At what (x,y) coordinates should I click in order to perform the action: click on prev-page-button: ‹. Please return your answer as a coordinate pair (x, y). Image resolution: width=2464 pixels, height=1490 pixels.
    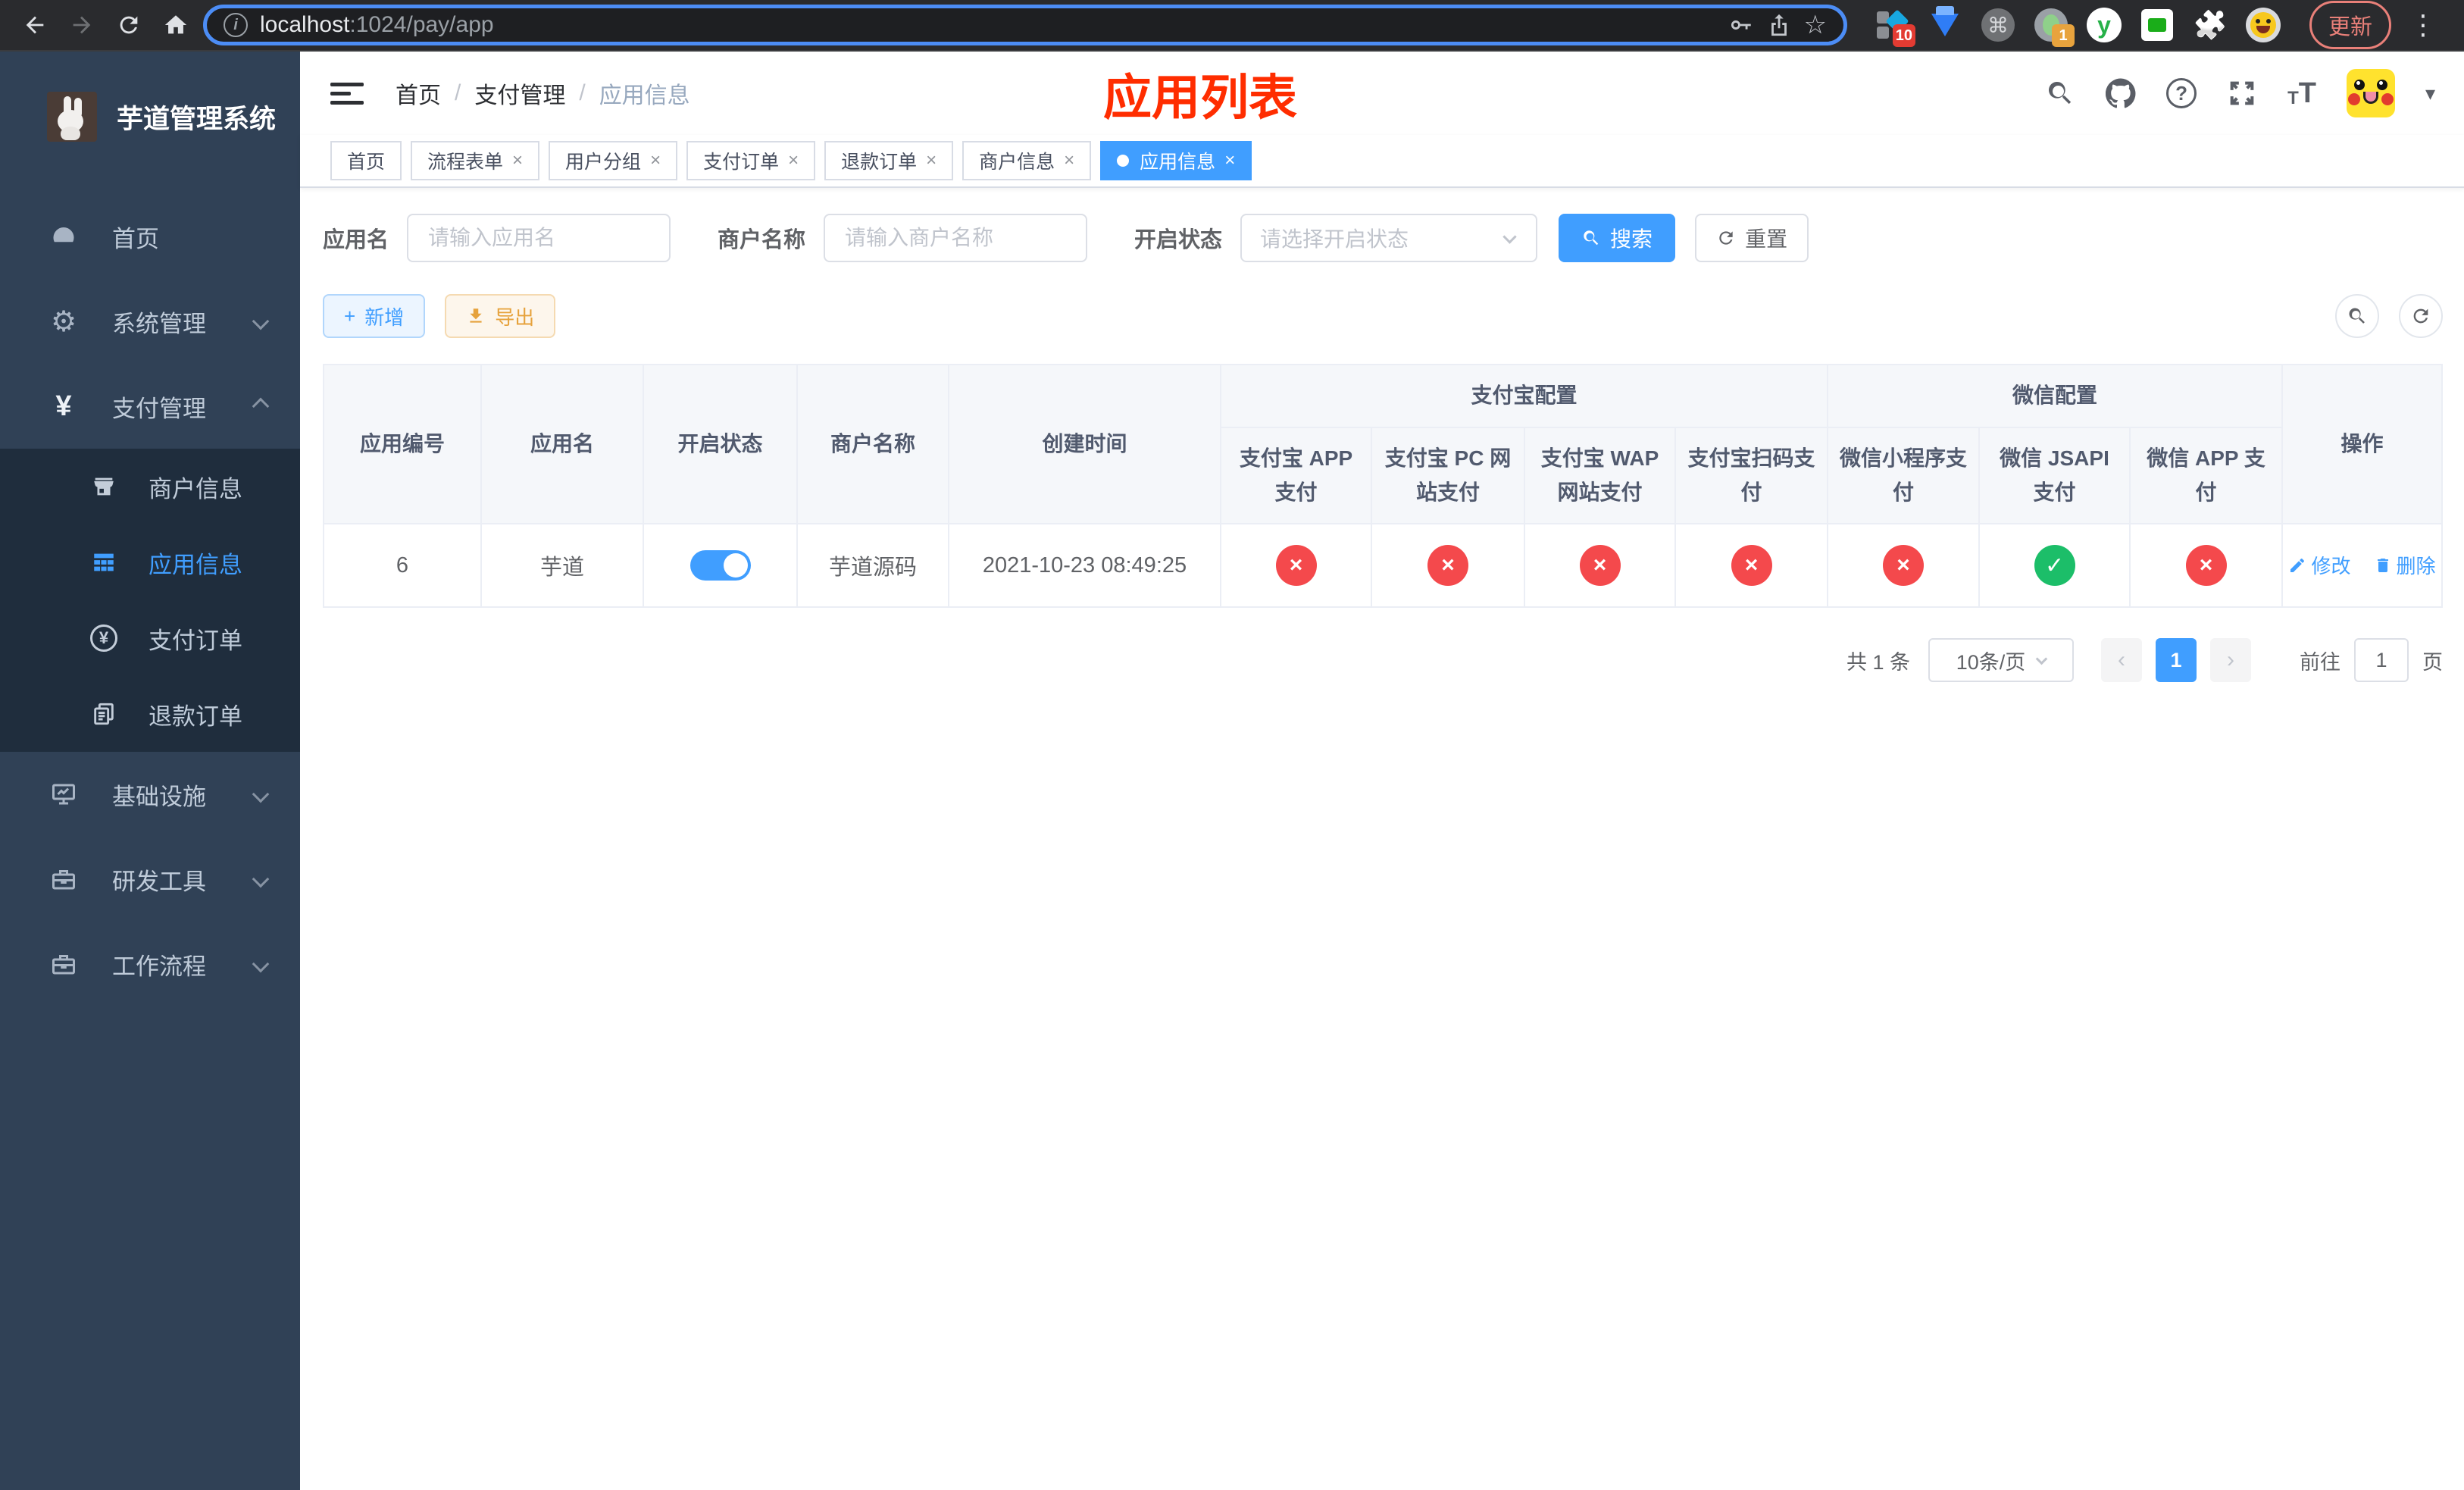
    Looking at the image, I should click on (2122, 660).